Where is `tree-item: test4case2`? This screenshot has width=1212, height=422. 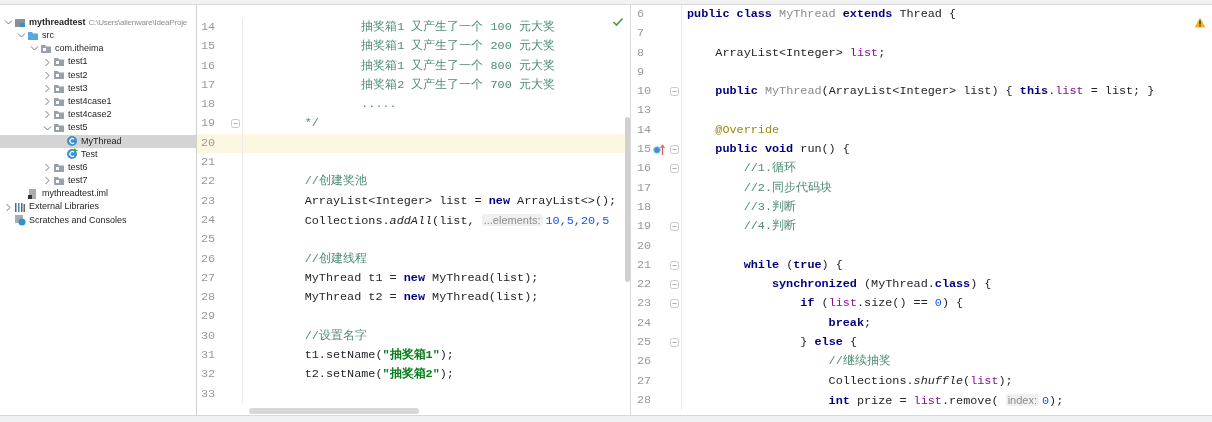
tree-item: test4case2 is located at coordinates (98, 115).